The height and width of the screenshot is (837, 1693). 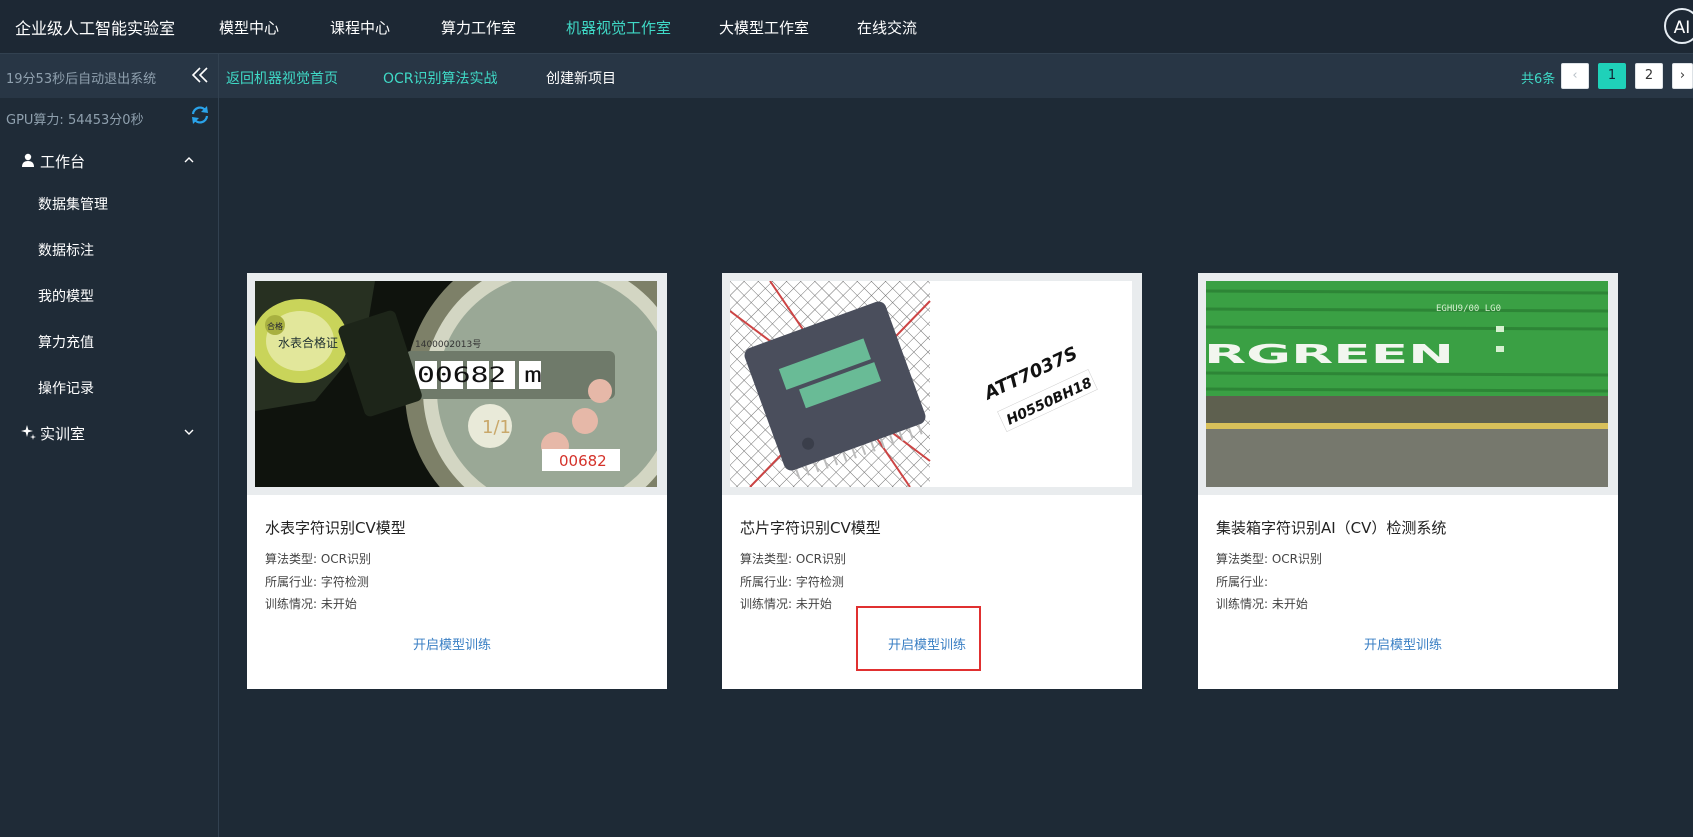 I want to click on card-image-frame: EGHU9/00 LG0 RGREEN, so click(x=1408, y=384).